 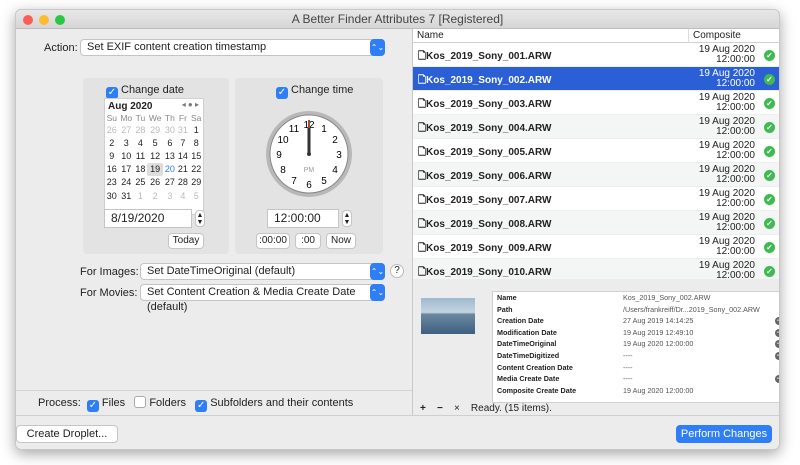 I want to click on add-button: +, so click(x=423, y=408).